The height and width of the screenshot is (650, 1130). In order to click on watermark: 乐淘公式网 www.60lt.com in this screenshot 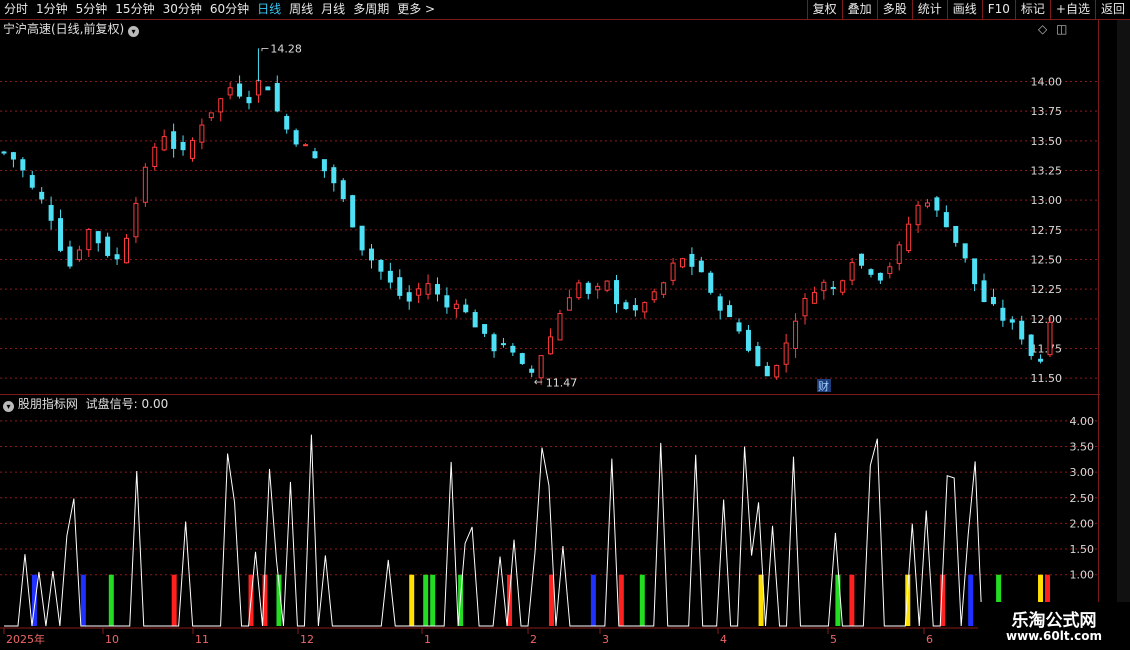, I will do `click(1054, 626)`.